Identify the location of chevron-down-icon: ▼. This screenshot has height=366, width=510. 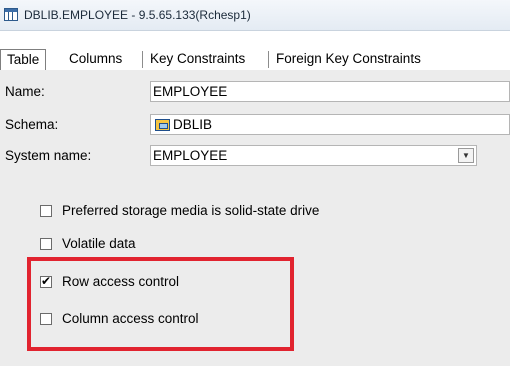
(466, 155).